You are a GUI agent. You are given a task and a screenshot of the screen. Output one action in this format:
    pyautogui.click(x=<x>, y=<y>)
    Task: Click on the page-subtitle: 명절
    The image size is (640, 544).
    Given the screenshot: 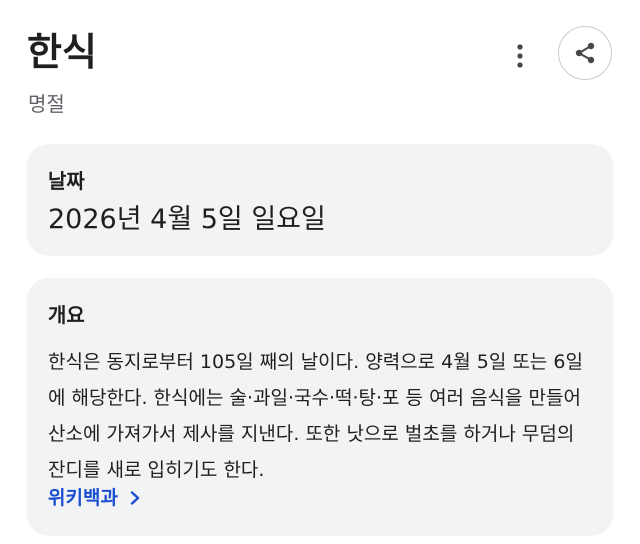 What is the action you would take?
    pyautogui.click(x=46, y=104)
    